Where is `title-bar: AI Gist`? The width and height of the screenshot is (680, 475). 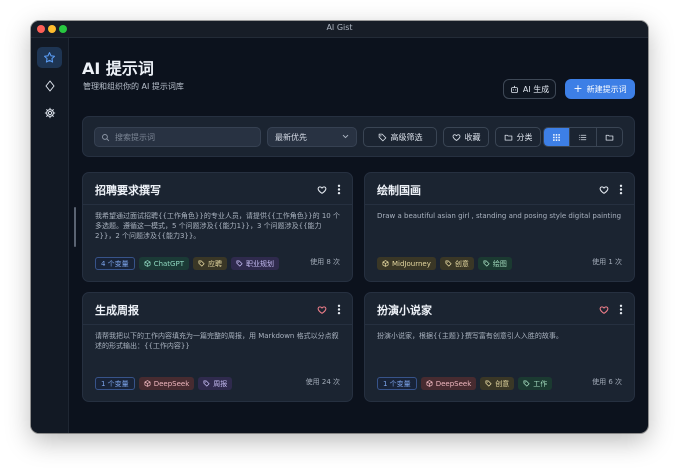
title-bar: AI Gist is located at coordinates (339, 29).